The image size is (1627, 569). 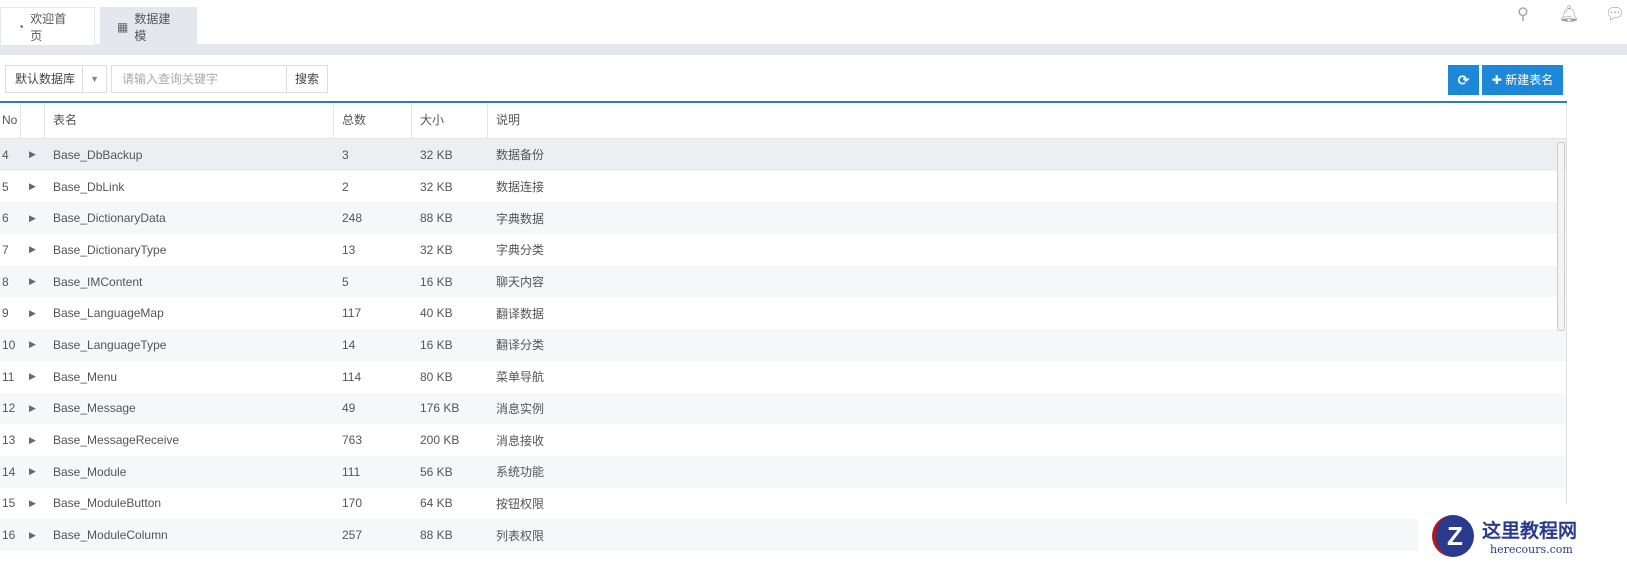 I want to click on table-row: 8 ▶ Base_IMContent 5 16 KB 聊天内容, so click(x=783, y=281).